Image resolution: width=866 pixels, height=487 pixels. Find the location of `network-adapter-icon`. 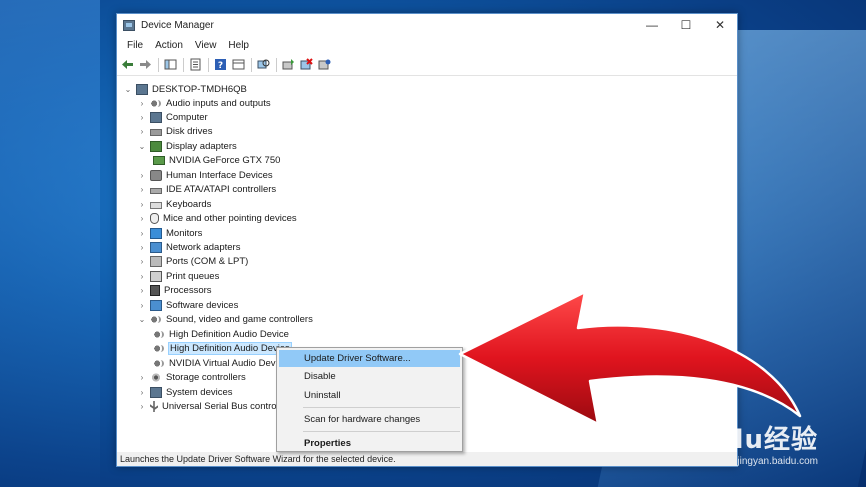

network-adapter-icon is located at coordinates (156, 247).